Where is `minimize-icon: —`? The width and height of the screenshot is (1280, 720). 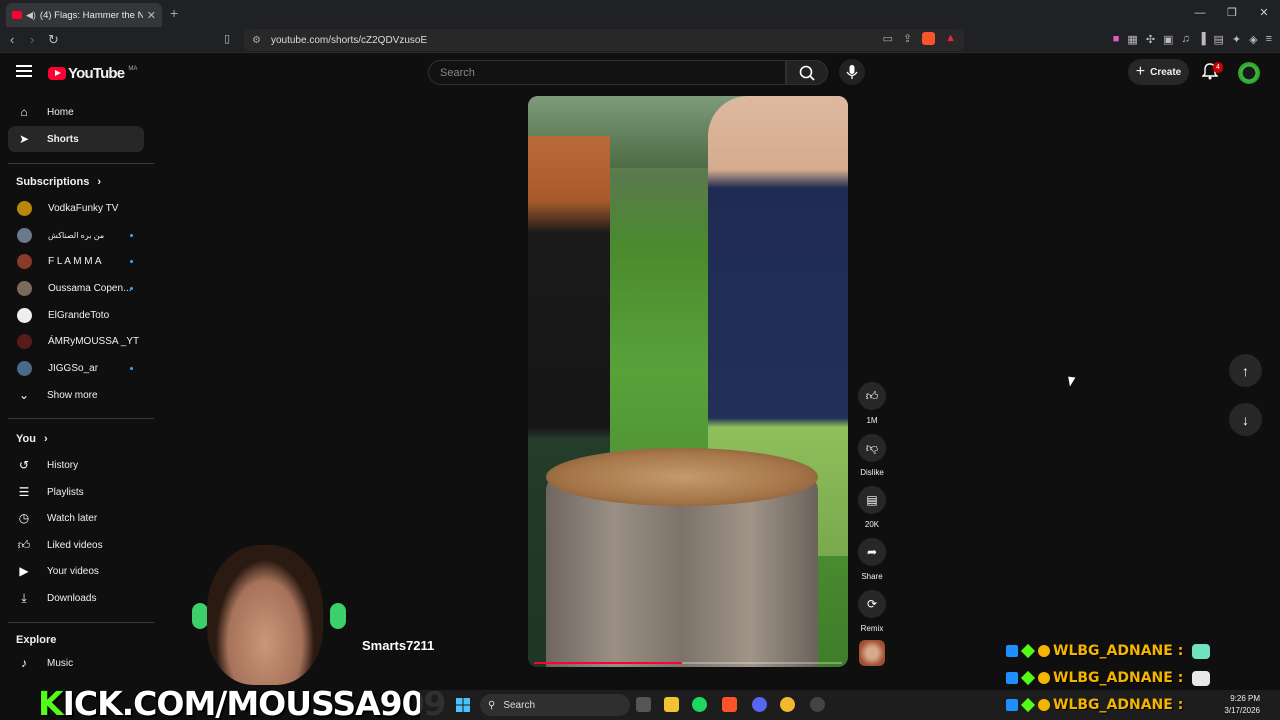
minimize-icon: — is located at coordinates (1200, 13).